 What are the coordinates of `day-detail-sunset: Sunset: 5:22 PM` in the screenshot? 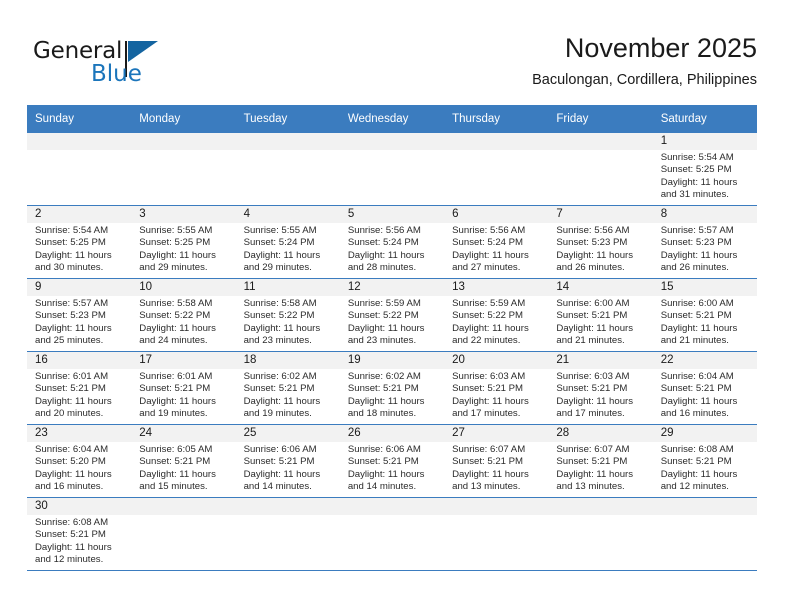 It's located at (175, 316).